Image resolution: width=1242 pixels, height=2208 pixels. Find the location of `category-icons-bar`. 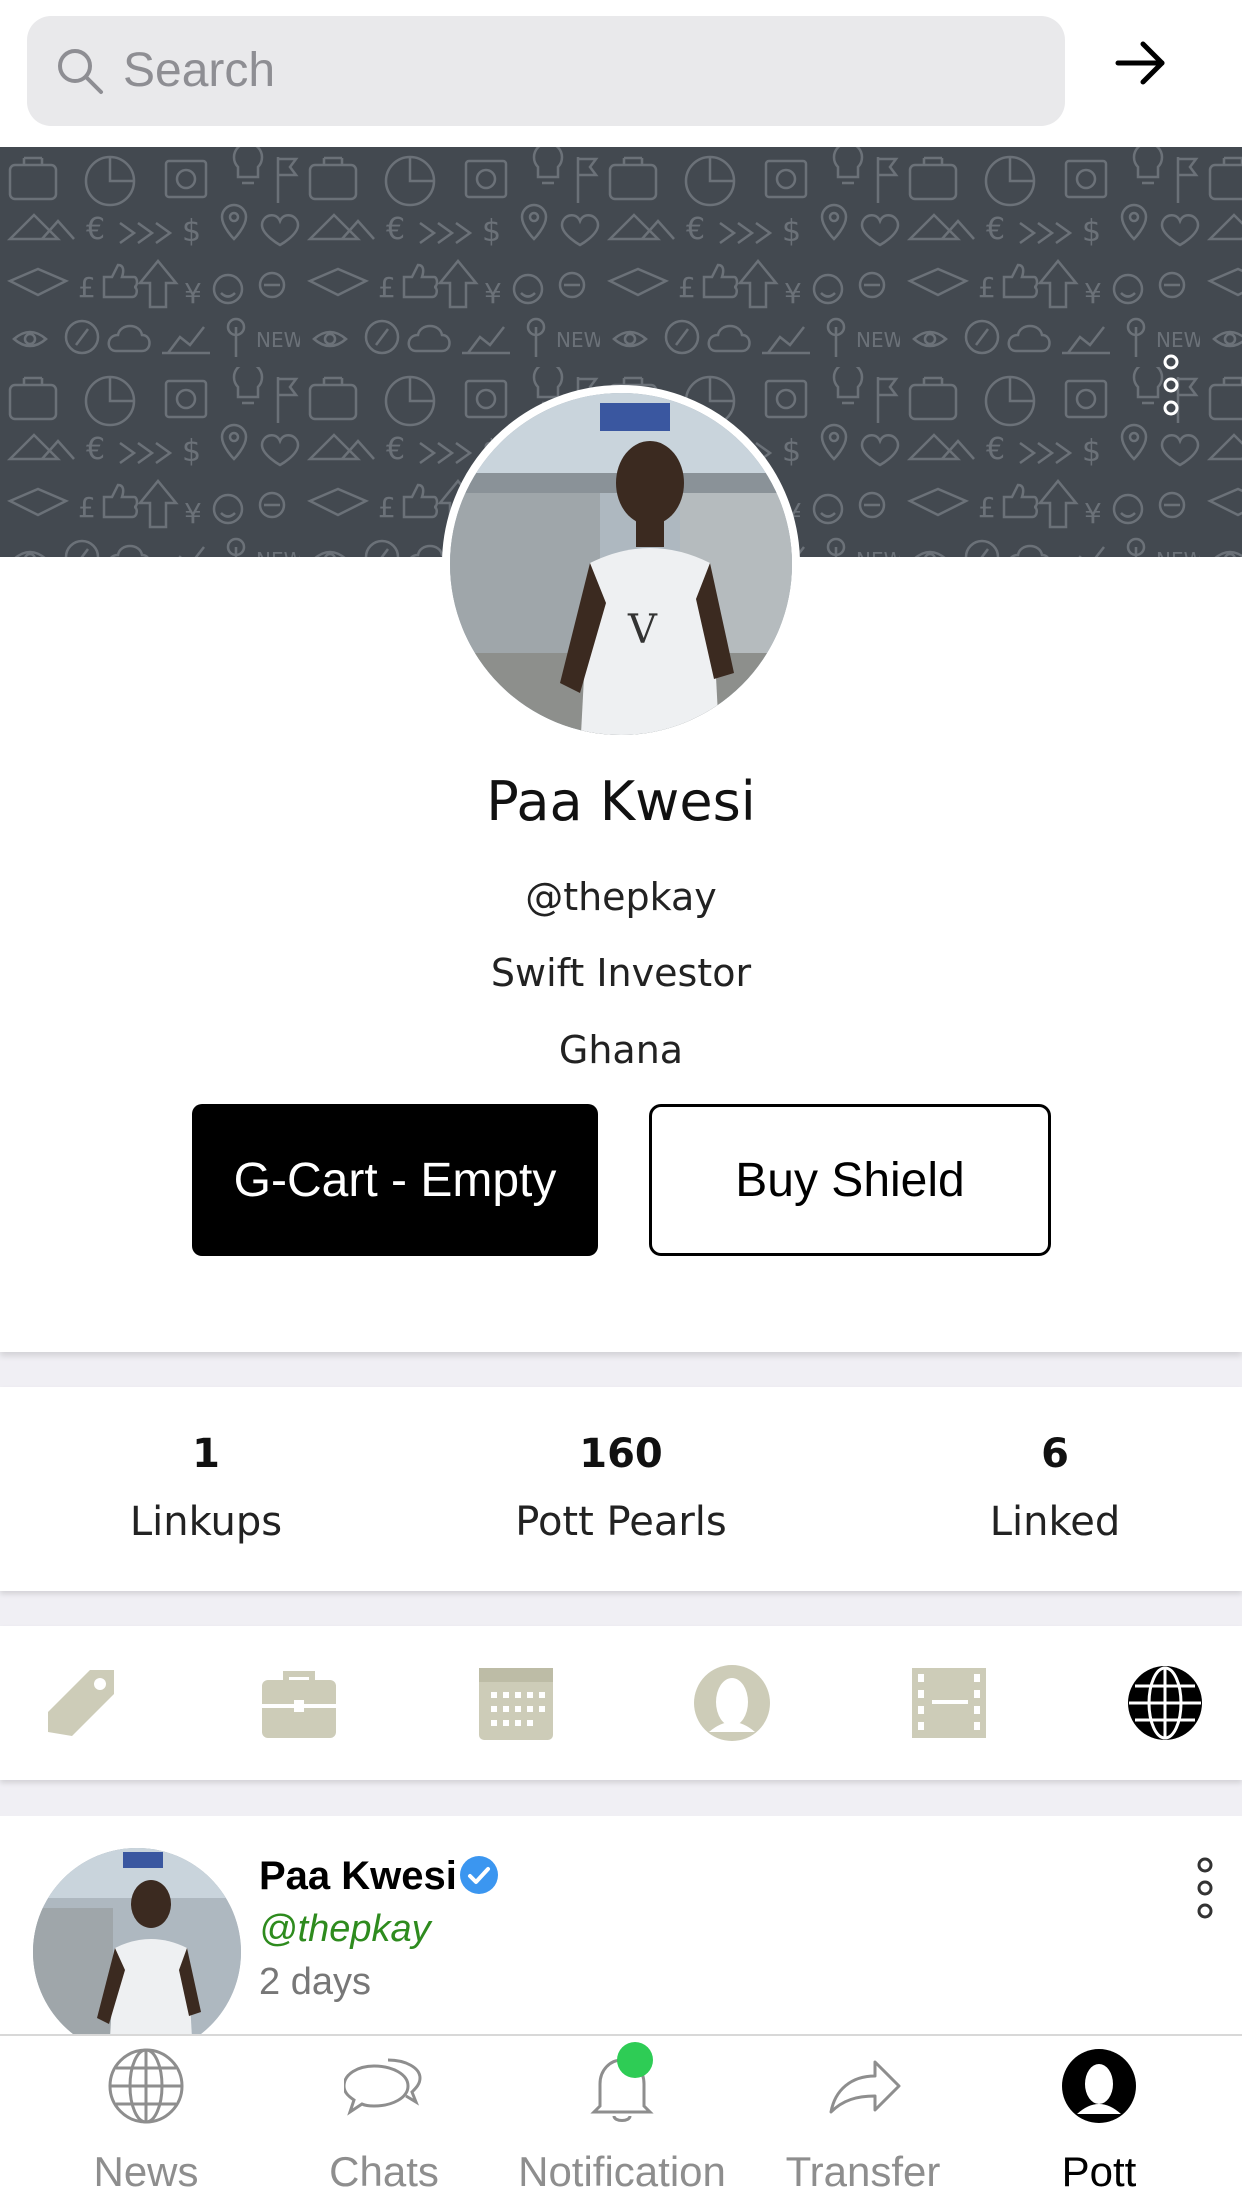

category-icons-bar is located at coordinates (621, 1703).